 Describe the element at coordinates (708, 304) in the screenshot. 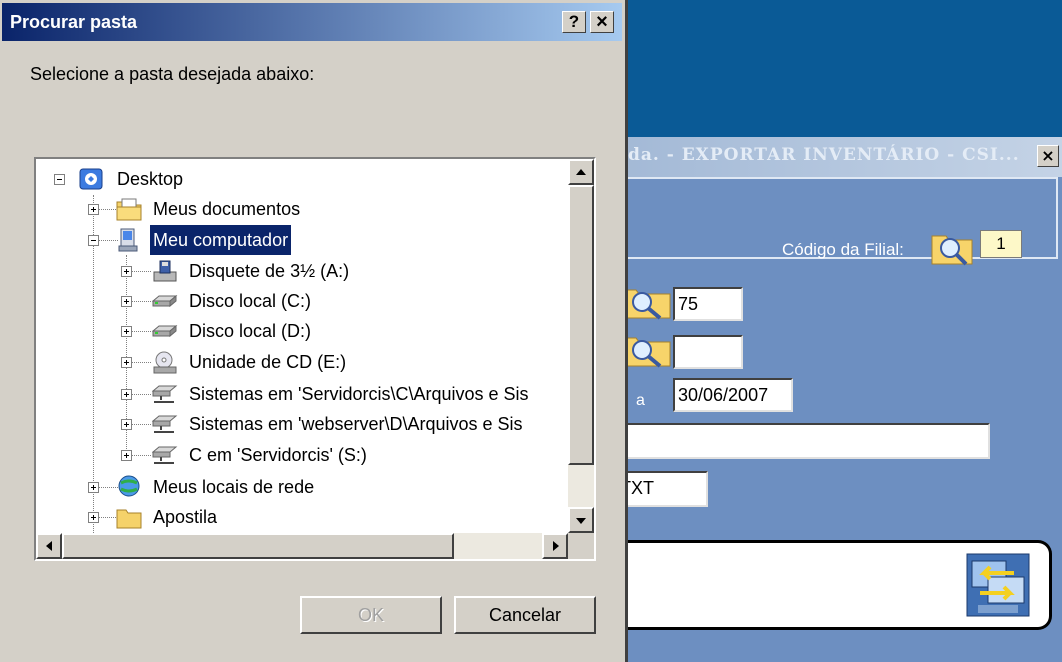

I see `code-field-1: 75` at that location.